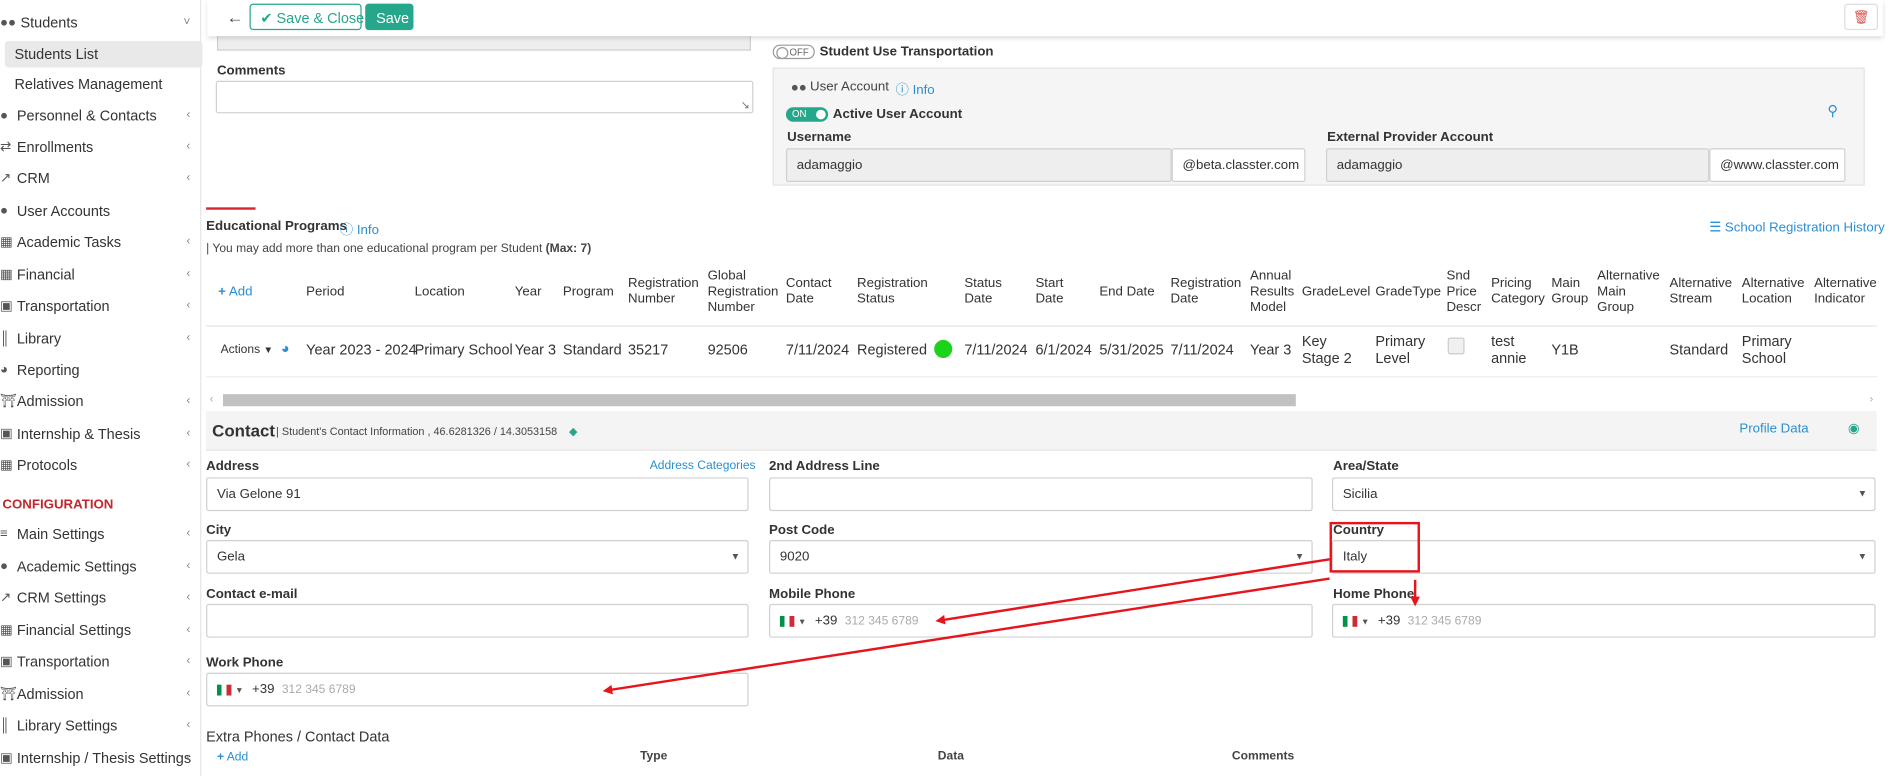 The height and width of the screenshot is (776, 1890). I want to click on delete-button: 🗑, so click(1861, 17).